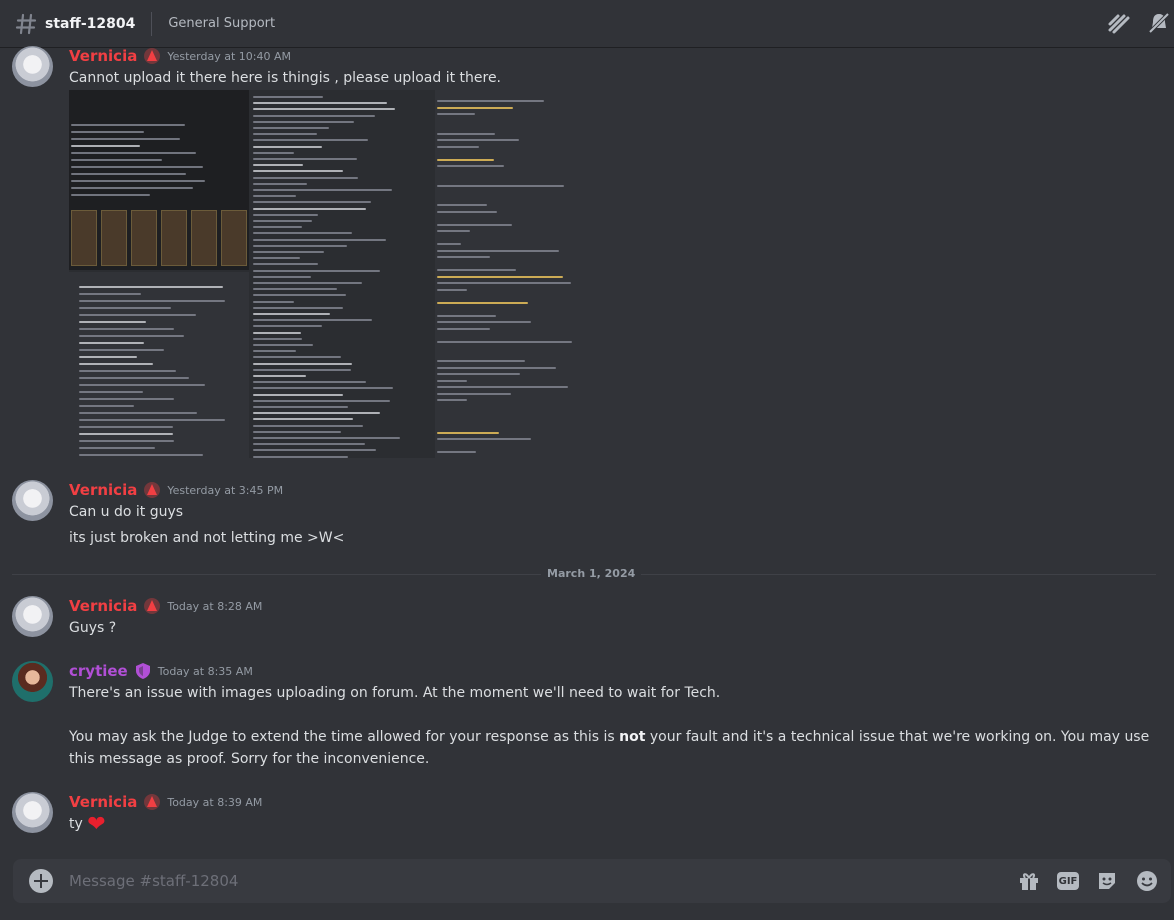 The image size is (1174, 920). Describe the element at coordinates (98, 671) in the screenshot. I see `username: crytiee` at that location.